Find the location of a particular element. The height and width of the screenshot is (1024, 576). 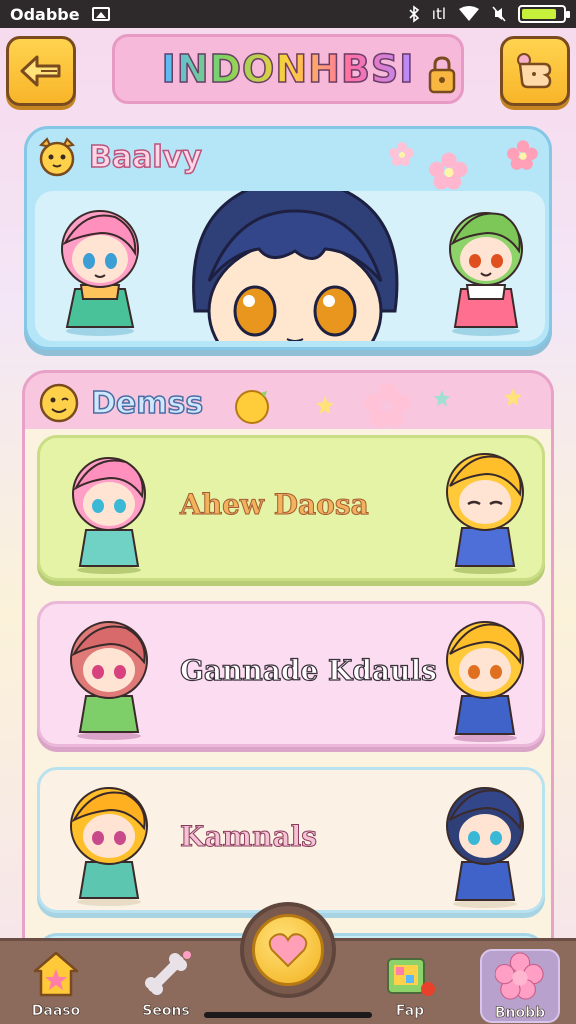

profile-menu-button is located at coordinates (535, 71).